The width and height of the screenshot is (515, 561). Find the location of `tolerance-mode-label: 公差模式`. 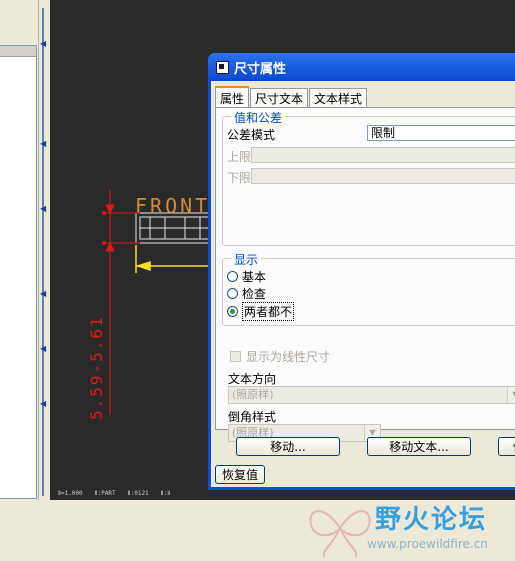

tolerance-mode-label: 公差模式 is located at coordinates (251, 135).